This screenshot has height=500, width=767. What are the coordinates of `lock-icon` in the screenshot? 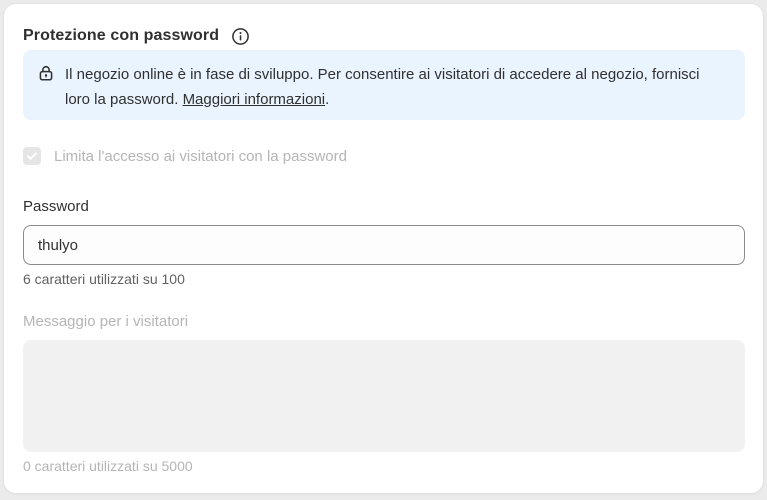 It's located at (46, 73).